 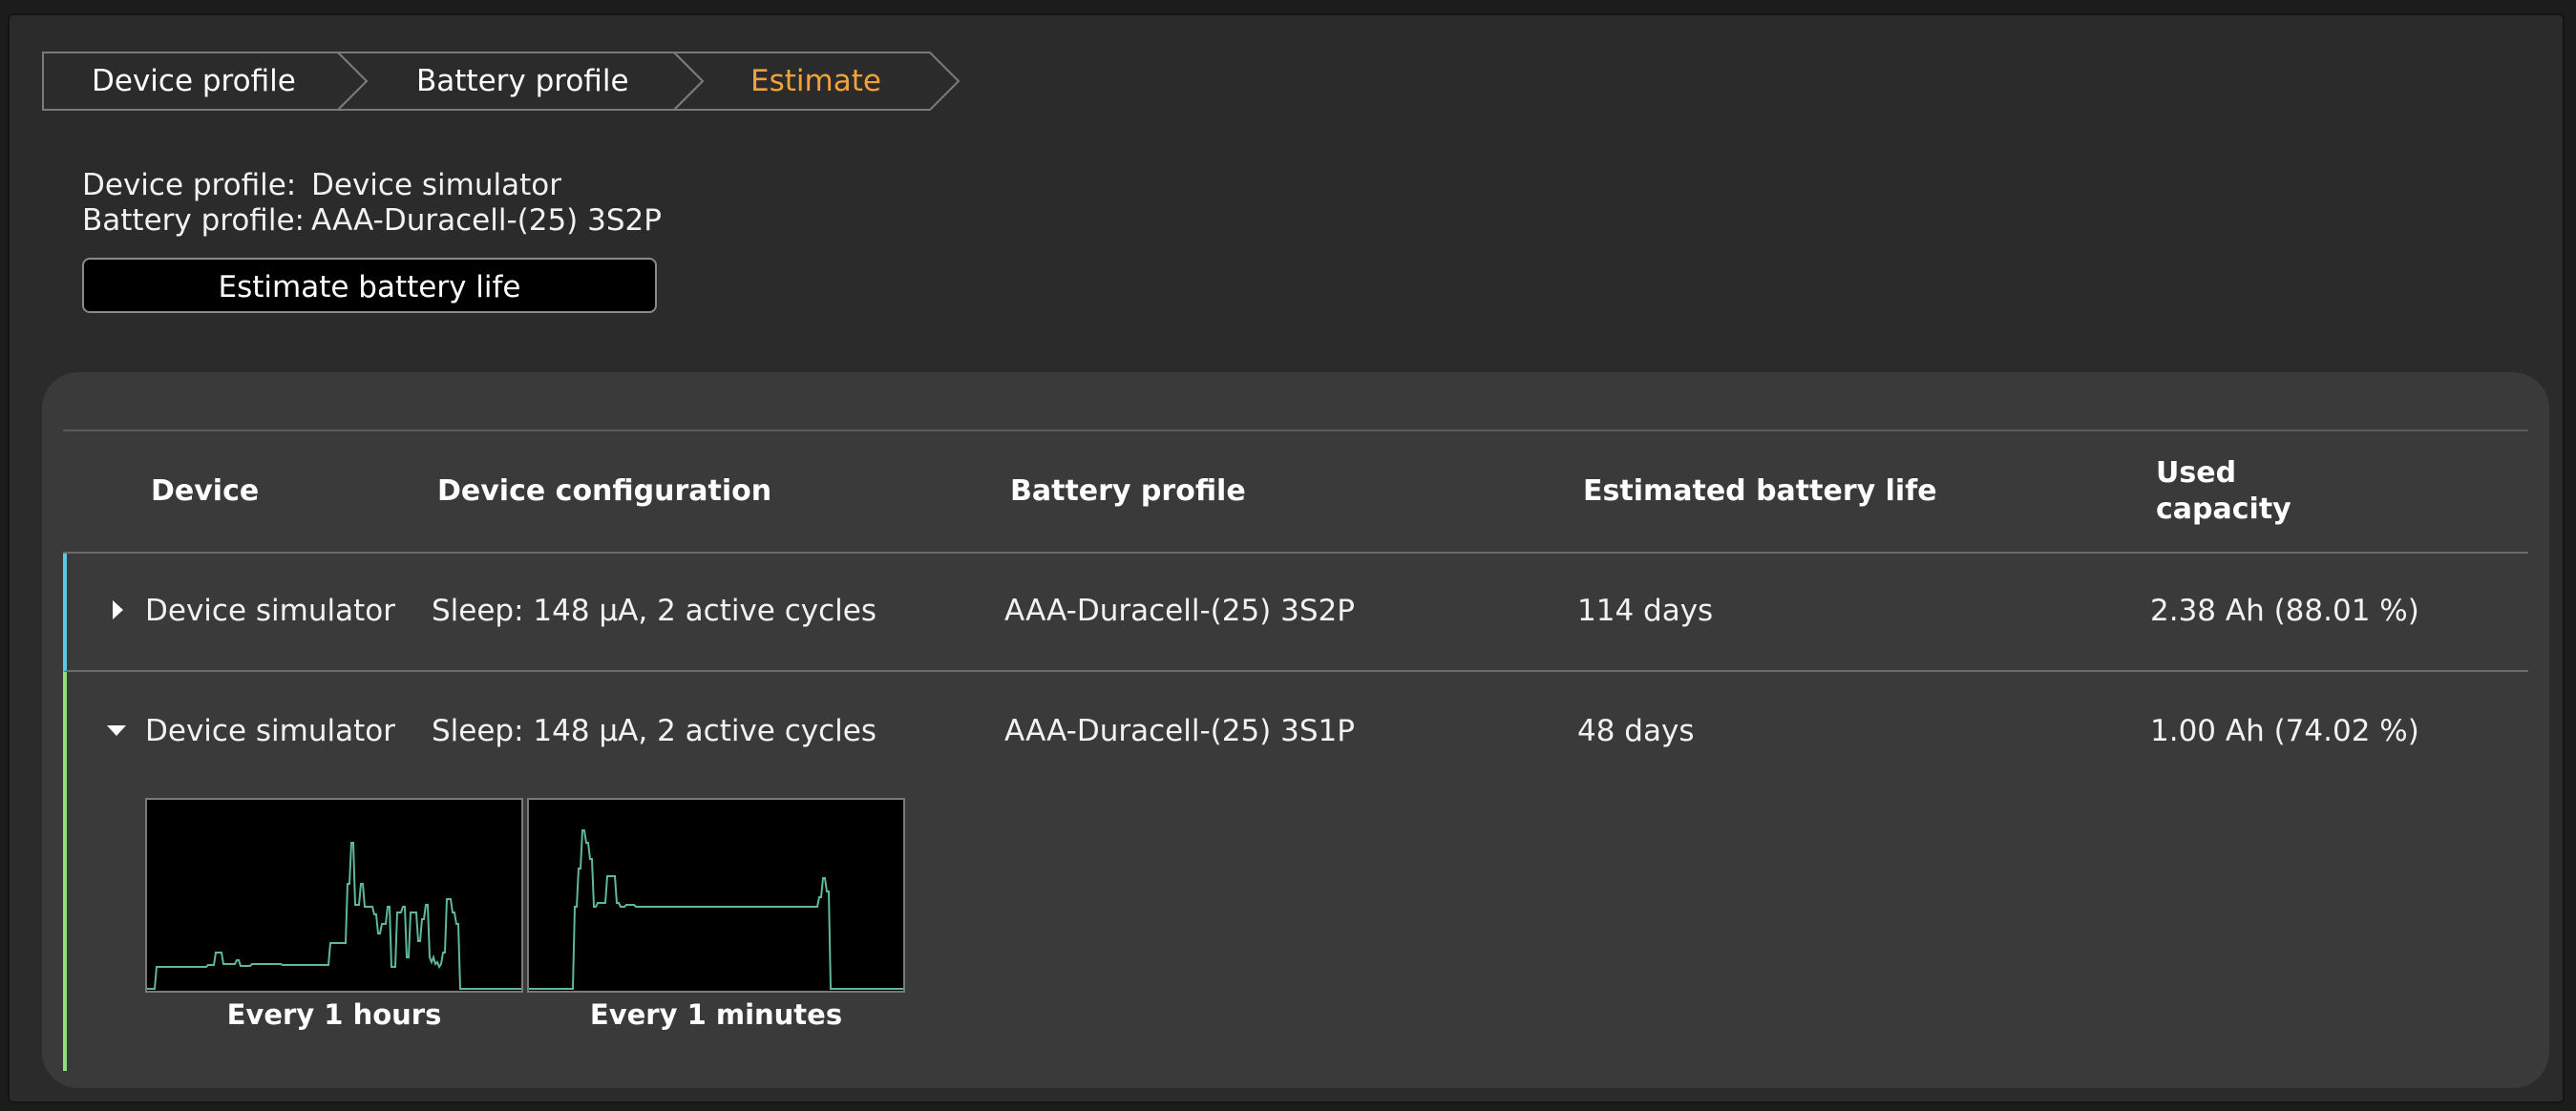 What do you see at coordinates (716, 909) in the screenshot?
I see `minute-current-trace` at bounding box center [716, 909].